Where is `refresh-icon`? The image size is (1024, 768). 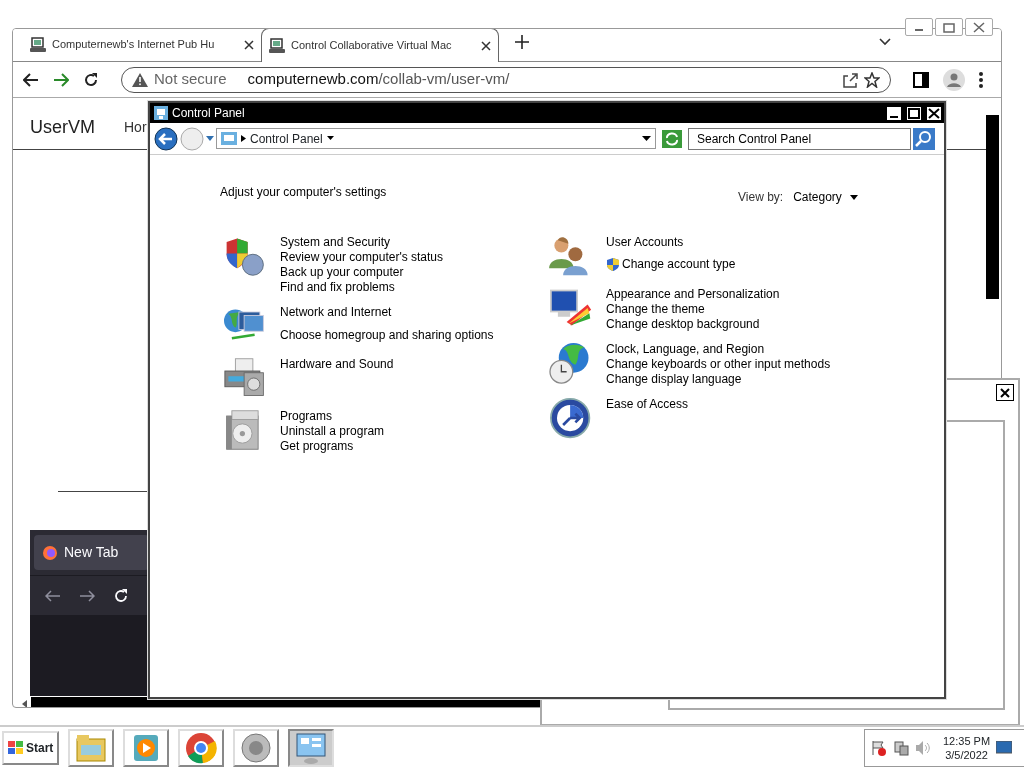 refresh-icon is located at coordinates (672, 138).